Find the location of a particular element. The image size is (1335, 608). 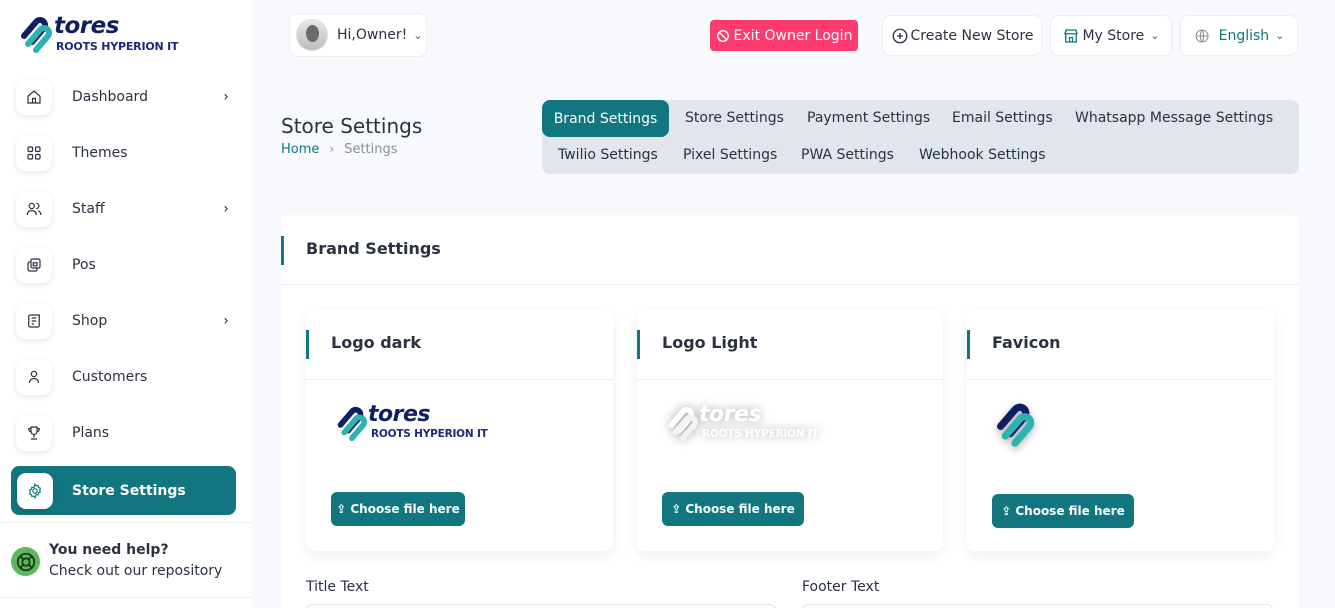

exit-owner-login-button: Exit Owner Login is located at coordinates (784, 35).